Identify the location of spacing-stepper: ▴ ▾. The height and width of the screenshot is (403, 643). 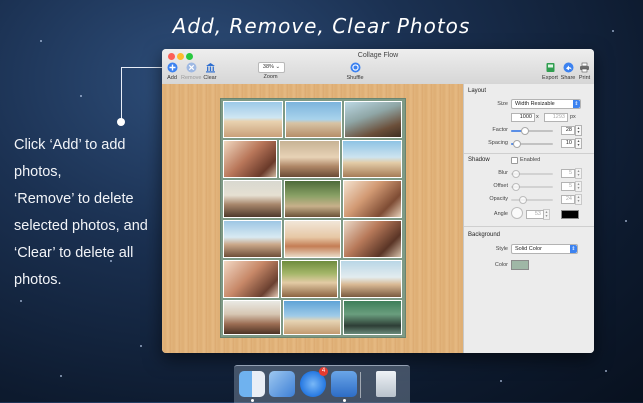
(578, 143).